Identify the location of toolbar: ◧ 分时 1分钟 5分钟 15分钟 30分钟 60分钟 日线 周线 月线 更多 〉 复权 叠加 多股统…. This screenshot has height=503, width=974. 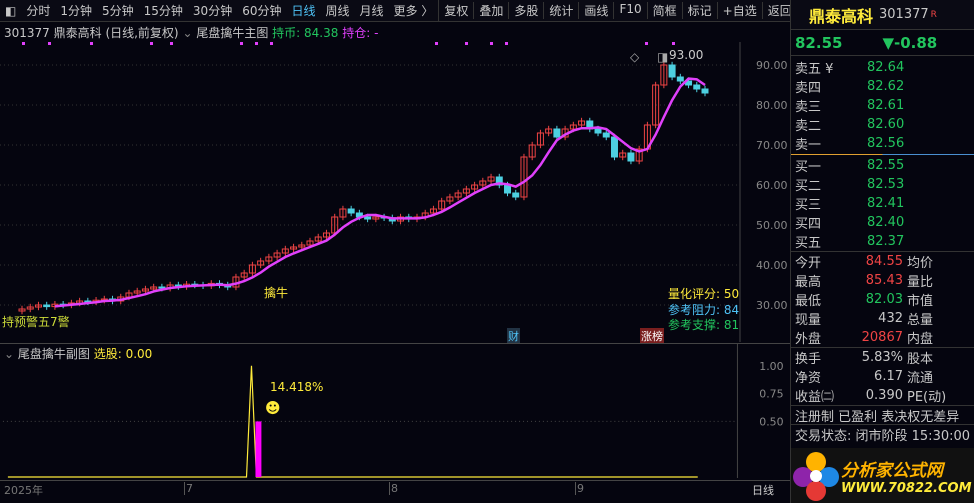
(395, 11).